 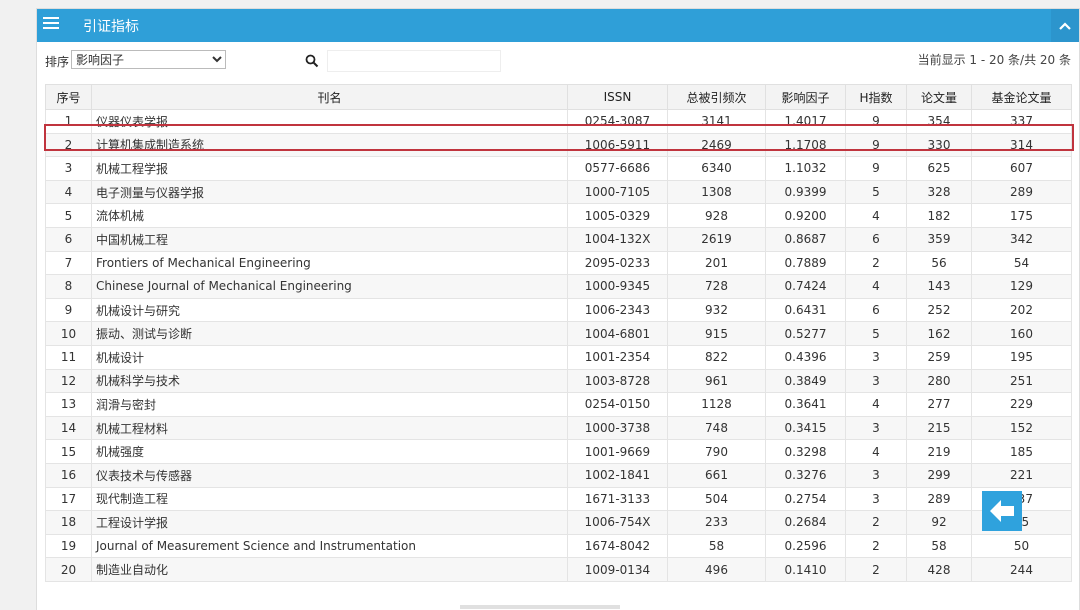 What do you see at coordinates (716, 357) in the screenshot?
I see `table-cell: 822` at bounding box center [716, 357].